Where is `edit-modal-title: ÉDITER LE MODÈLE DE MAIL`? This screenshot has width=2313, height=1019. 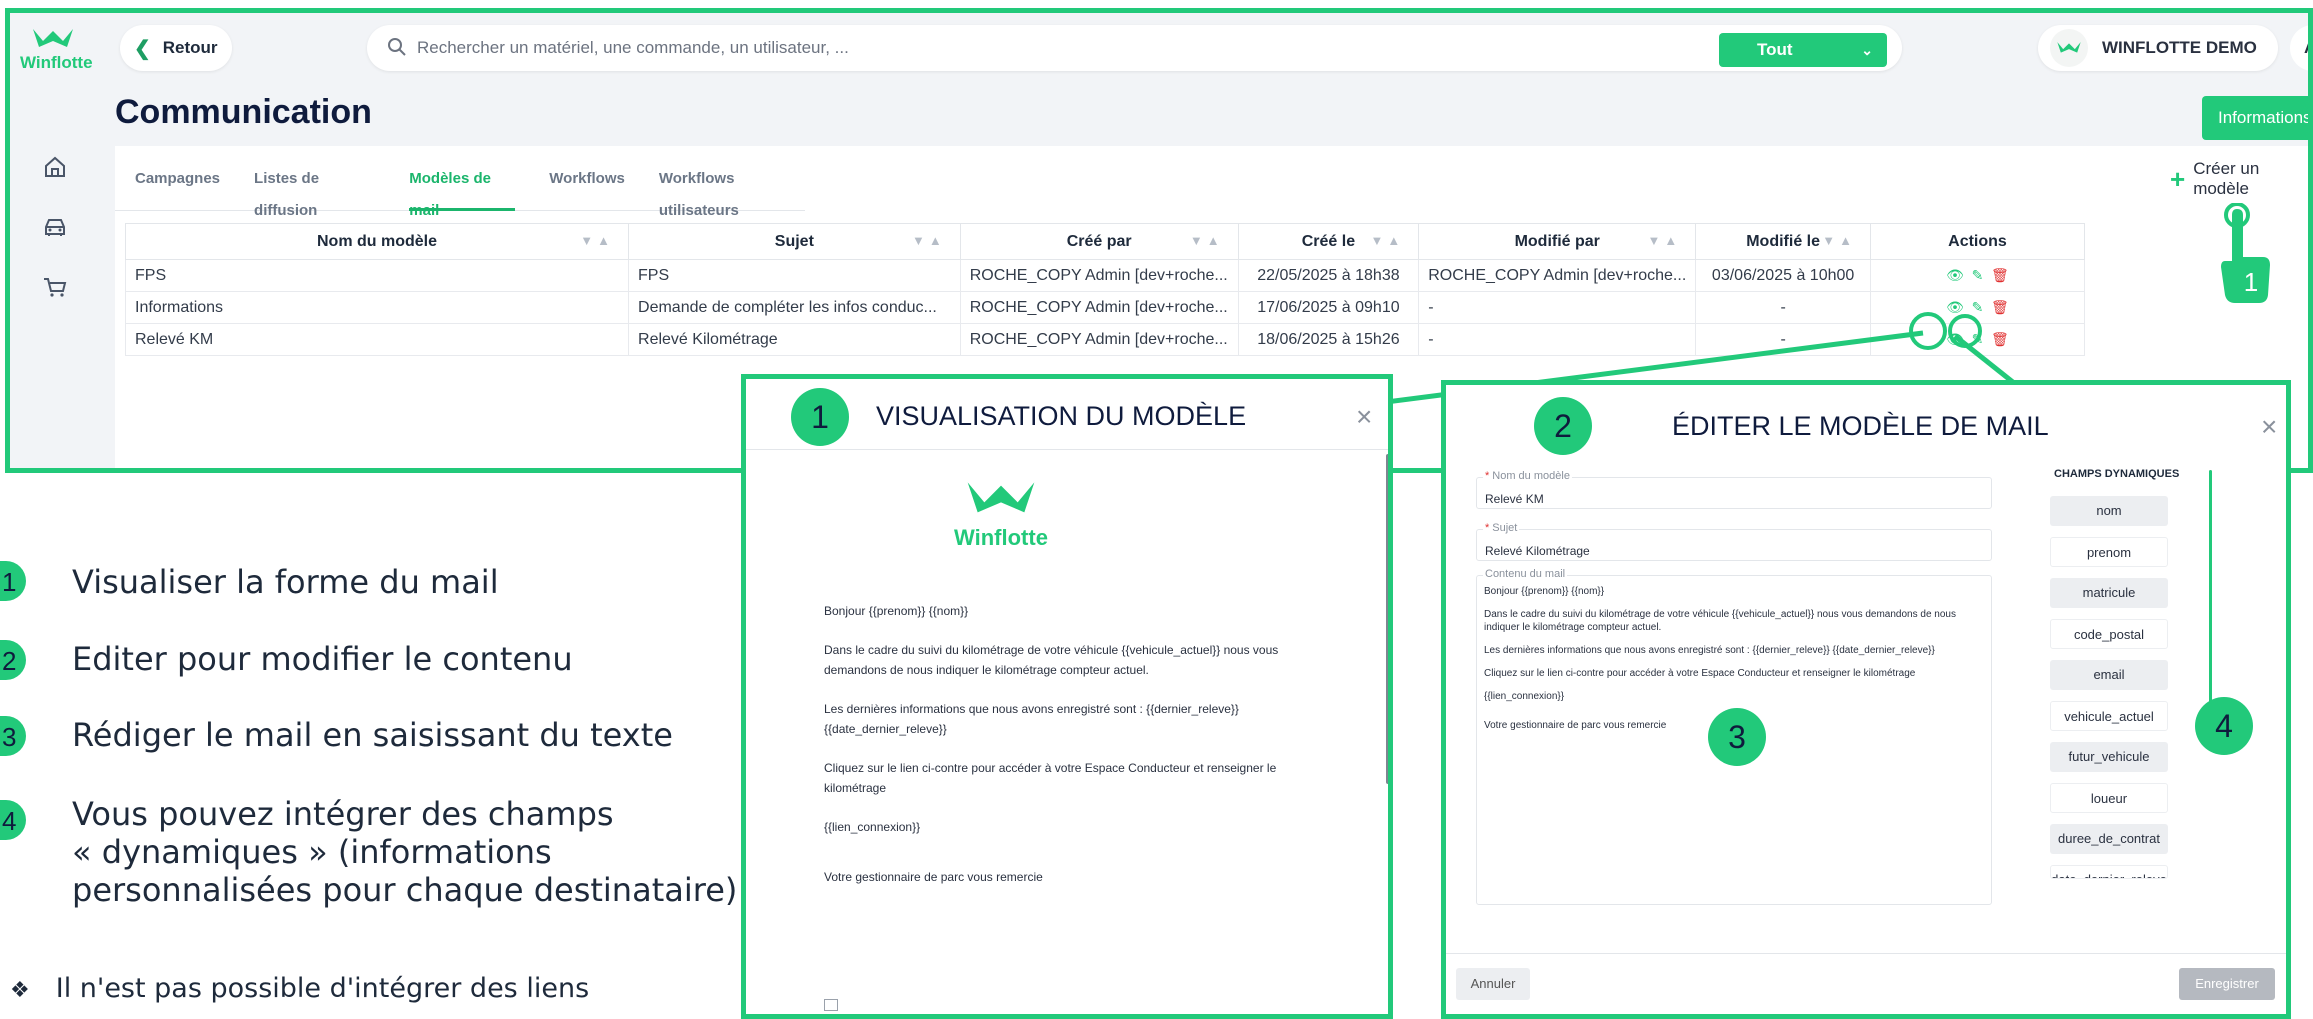
edit-modal-title: ÉDITER LE MODÈLE DE MAIL is located at coordinates (1860, 426).